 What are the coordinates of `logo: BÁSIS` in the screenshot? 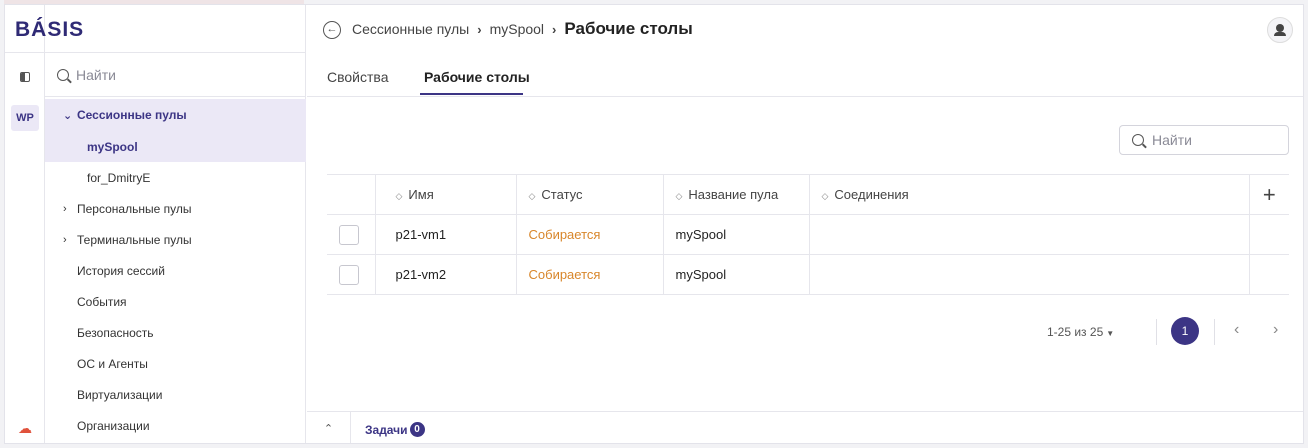 It's located at (50, 29).